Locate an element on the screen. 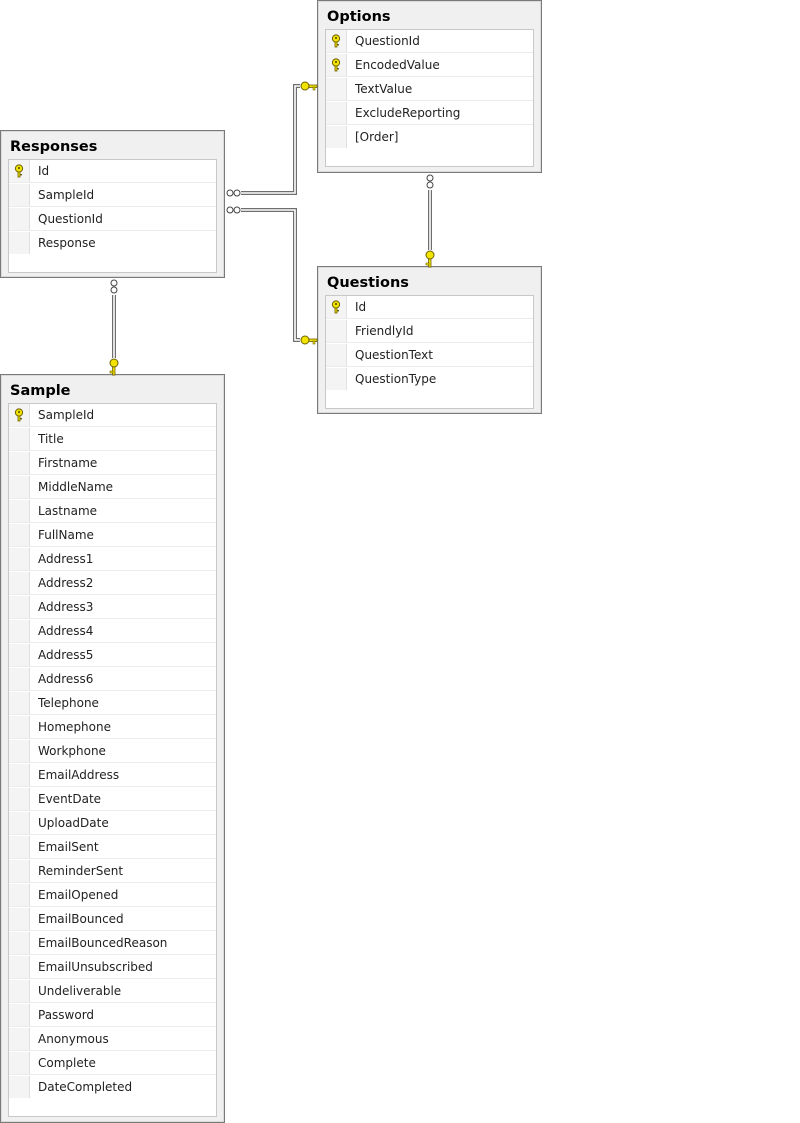 Image resolution: width=800 pixels, height=1123 pixels. column-row: QuestionType is located at coordinates (429, 379).